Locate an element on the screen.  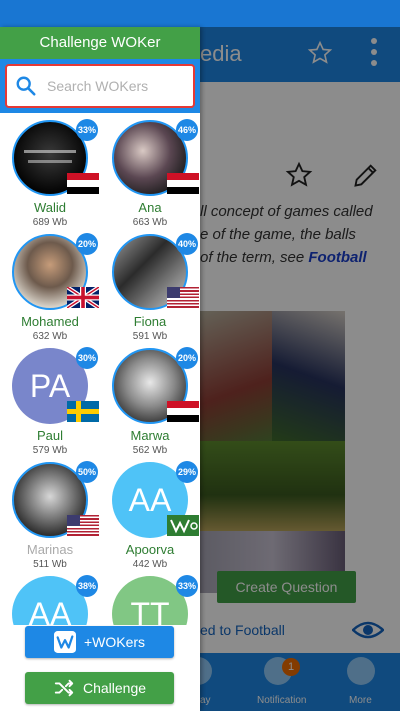
user-name: Marwa is located at coordinates (150, 435).